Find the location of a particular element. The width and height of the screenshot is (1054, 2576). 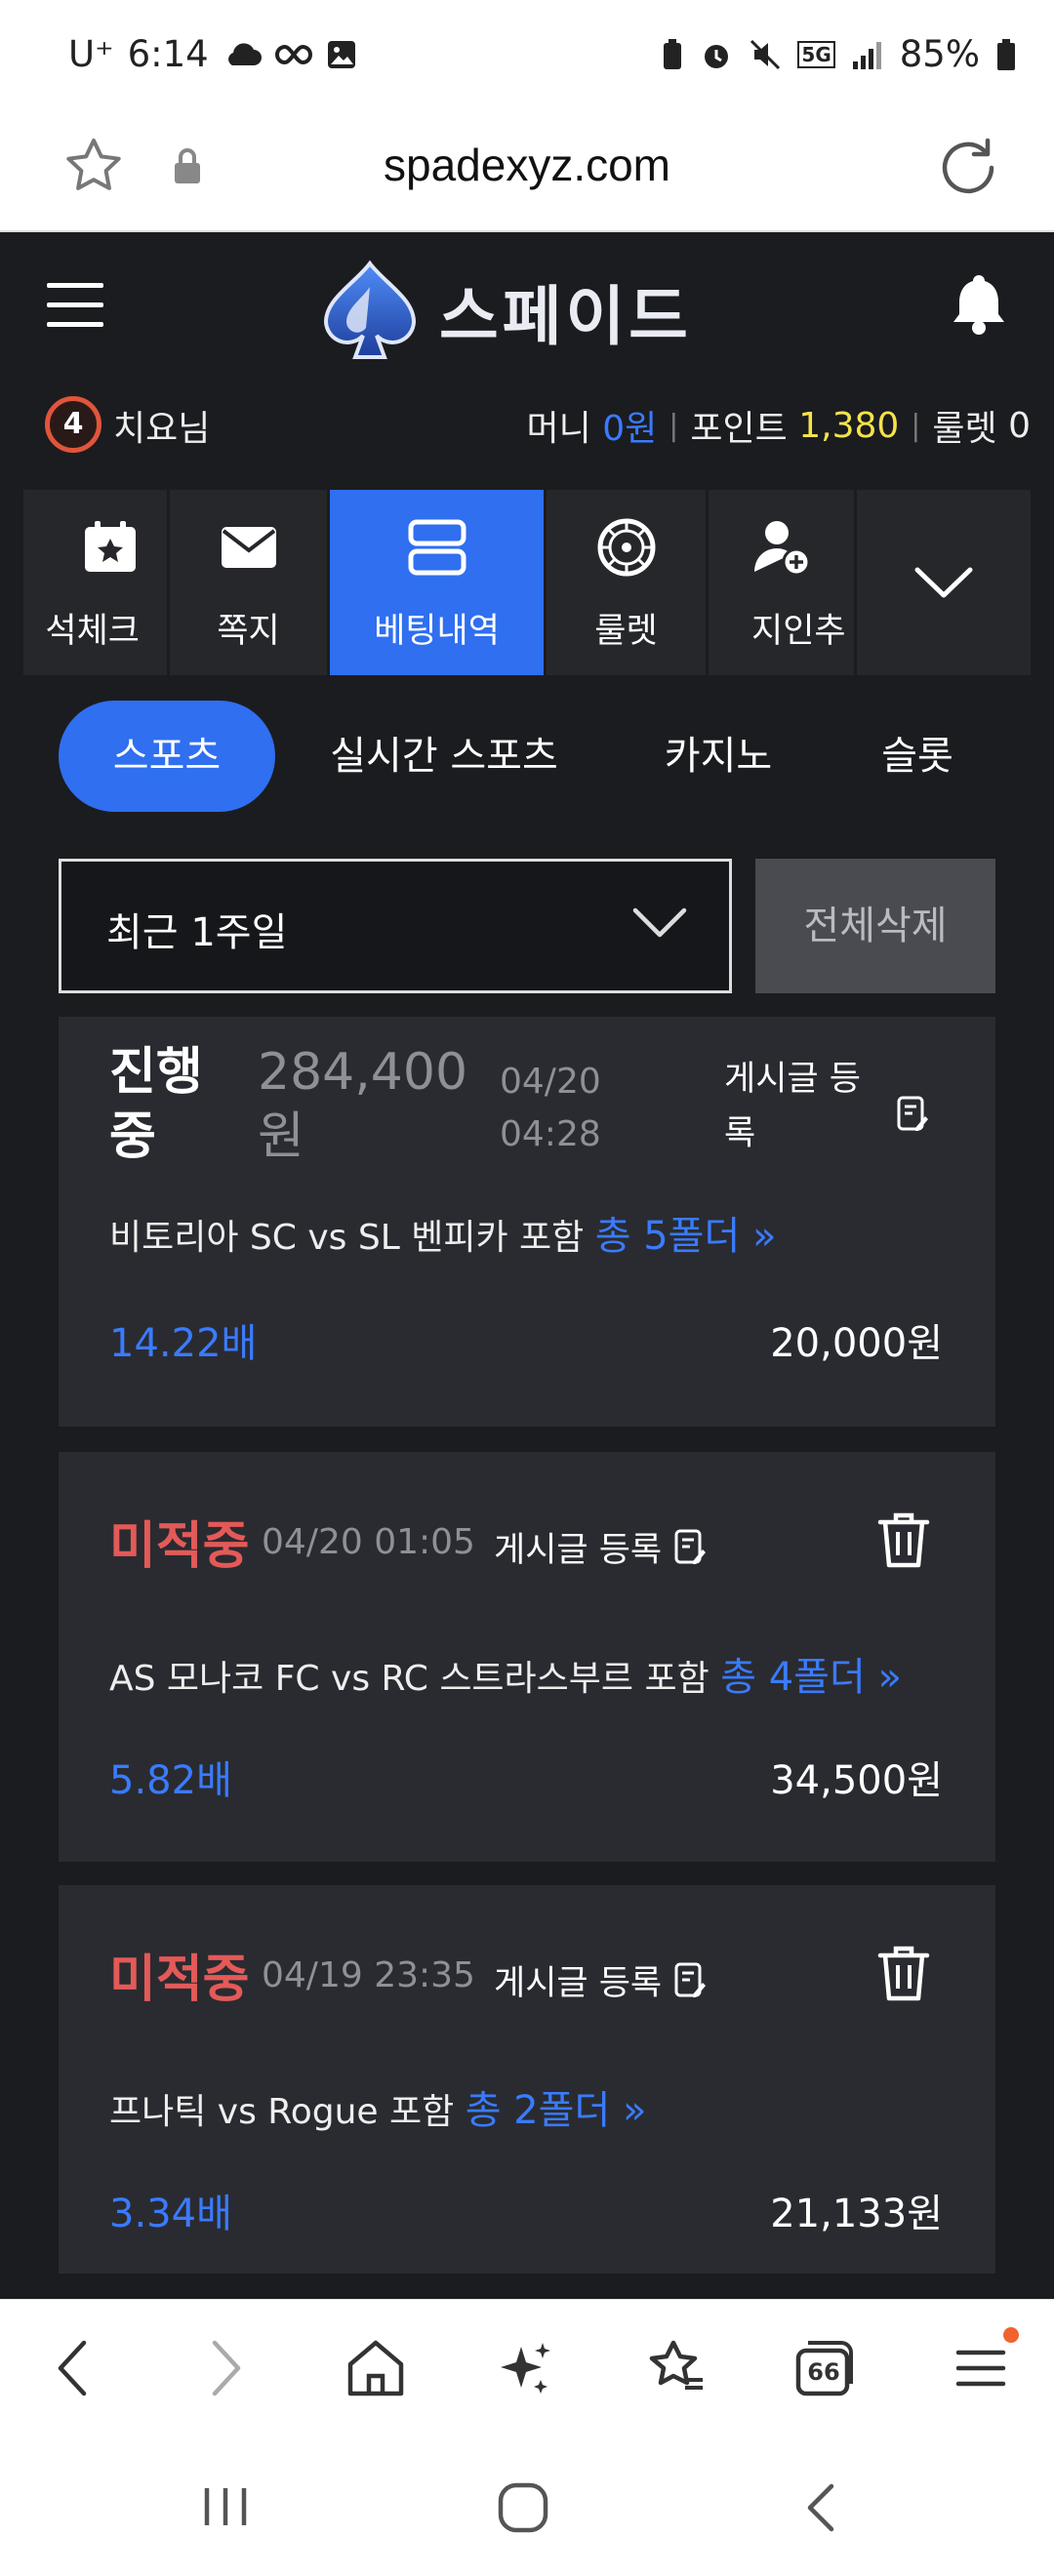

bet-status: 미적중 is located at coordinates (180, 1546).